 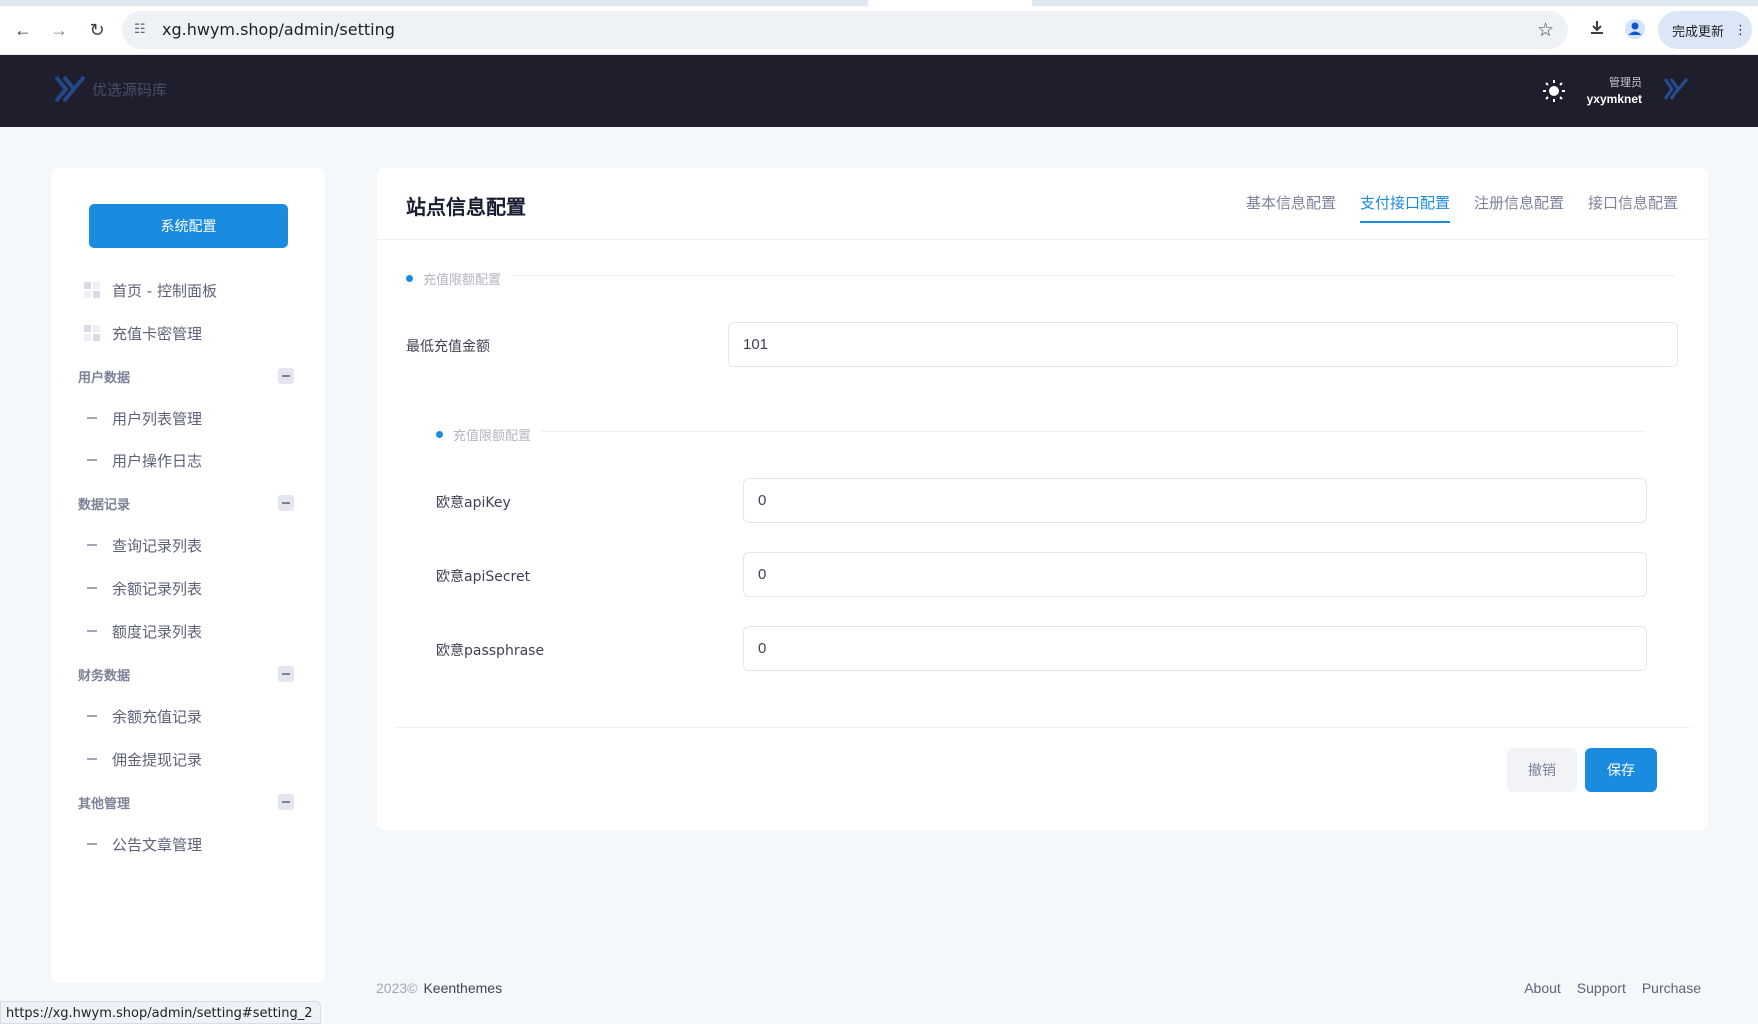 I want to click on sidebar-item-label: 用户操作日志, so click(x=157, y=460).